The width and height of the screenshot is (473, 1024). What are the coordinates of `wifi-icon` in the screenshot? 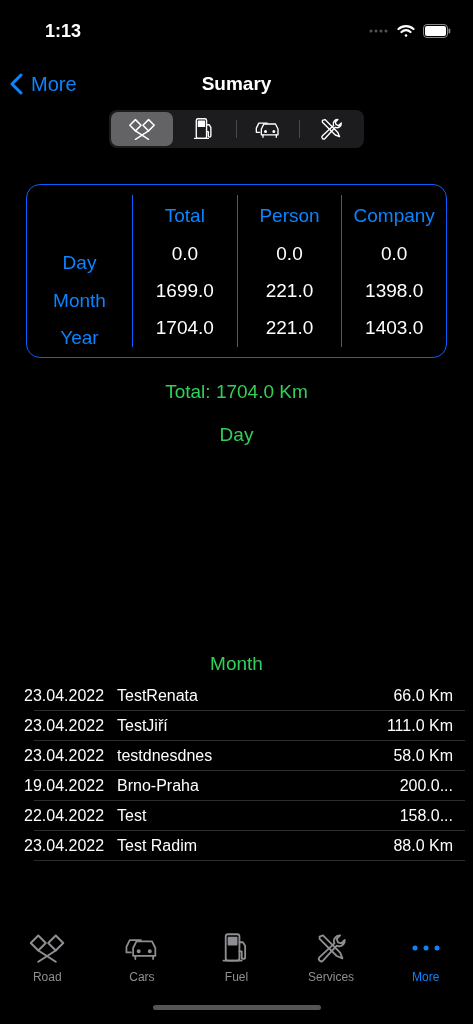 It's located at (406, 31).